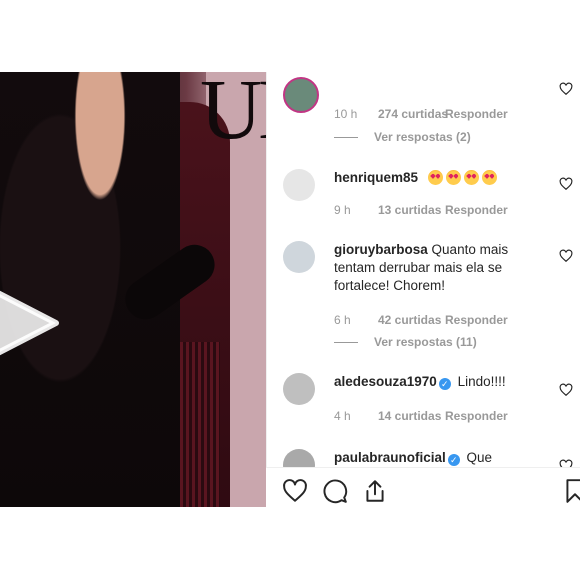 This screenshot has height=580, width=580. I want to click on view-replies-label: Ver respostas (2), so click(422, 137).